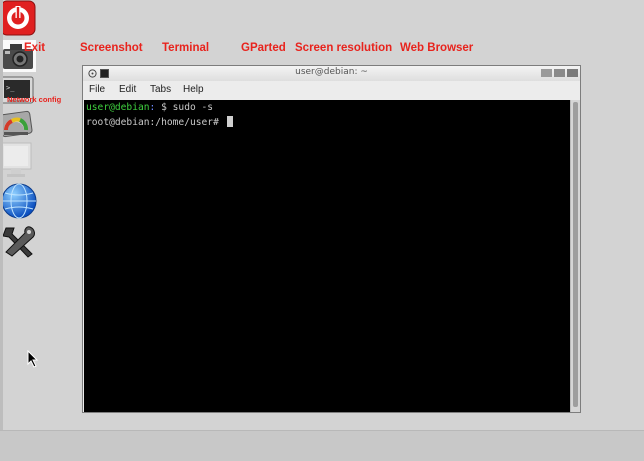 Image resolution: width=644 pixels, height=461 pixels. I want to click on desktop-edge, so click(1, 230).